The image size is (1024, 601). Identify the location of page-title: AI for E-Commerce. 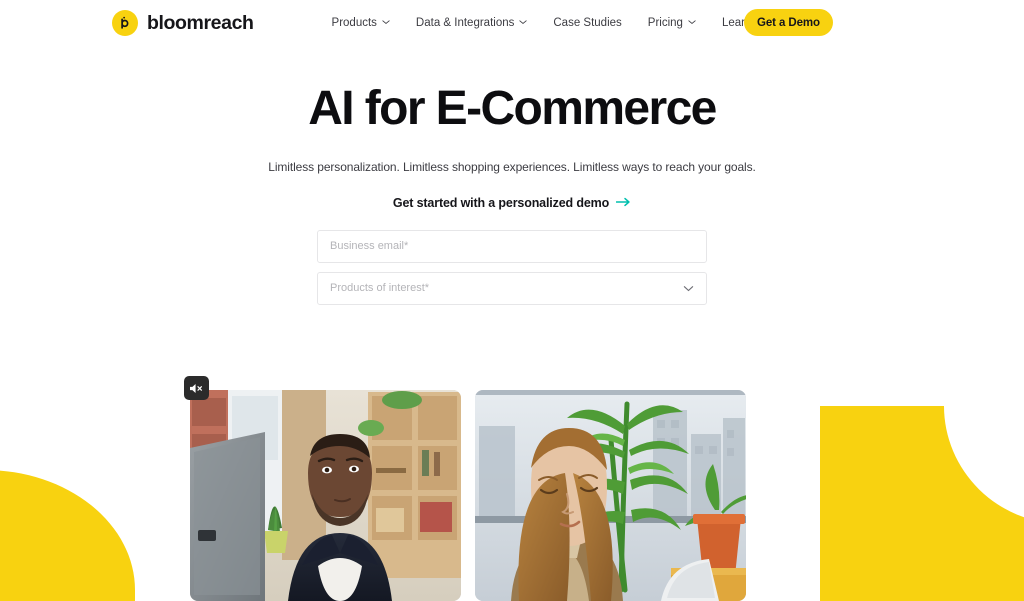
(512, 108).